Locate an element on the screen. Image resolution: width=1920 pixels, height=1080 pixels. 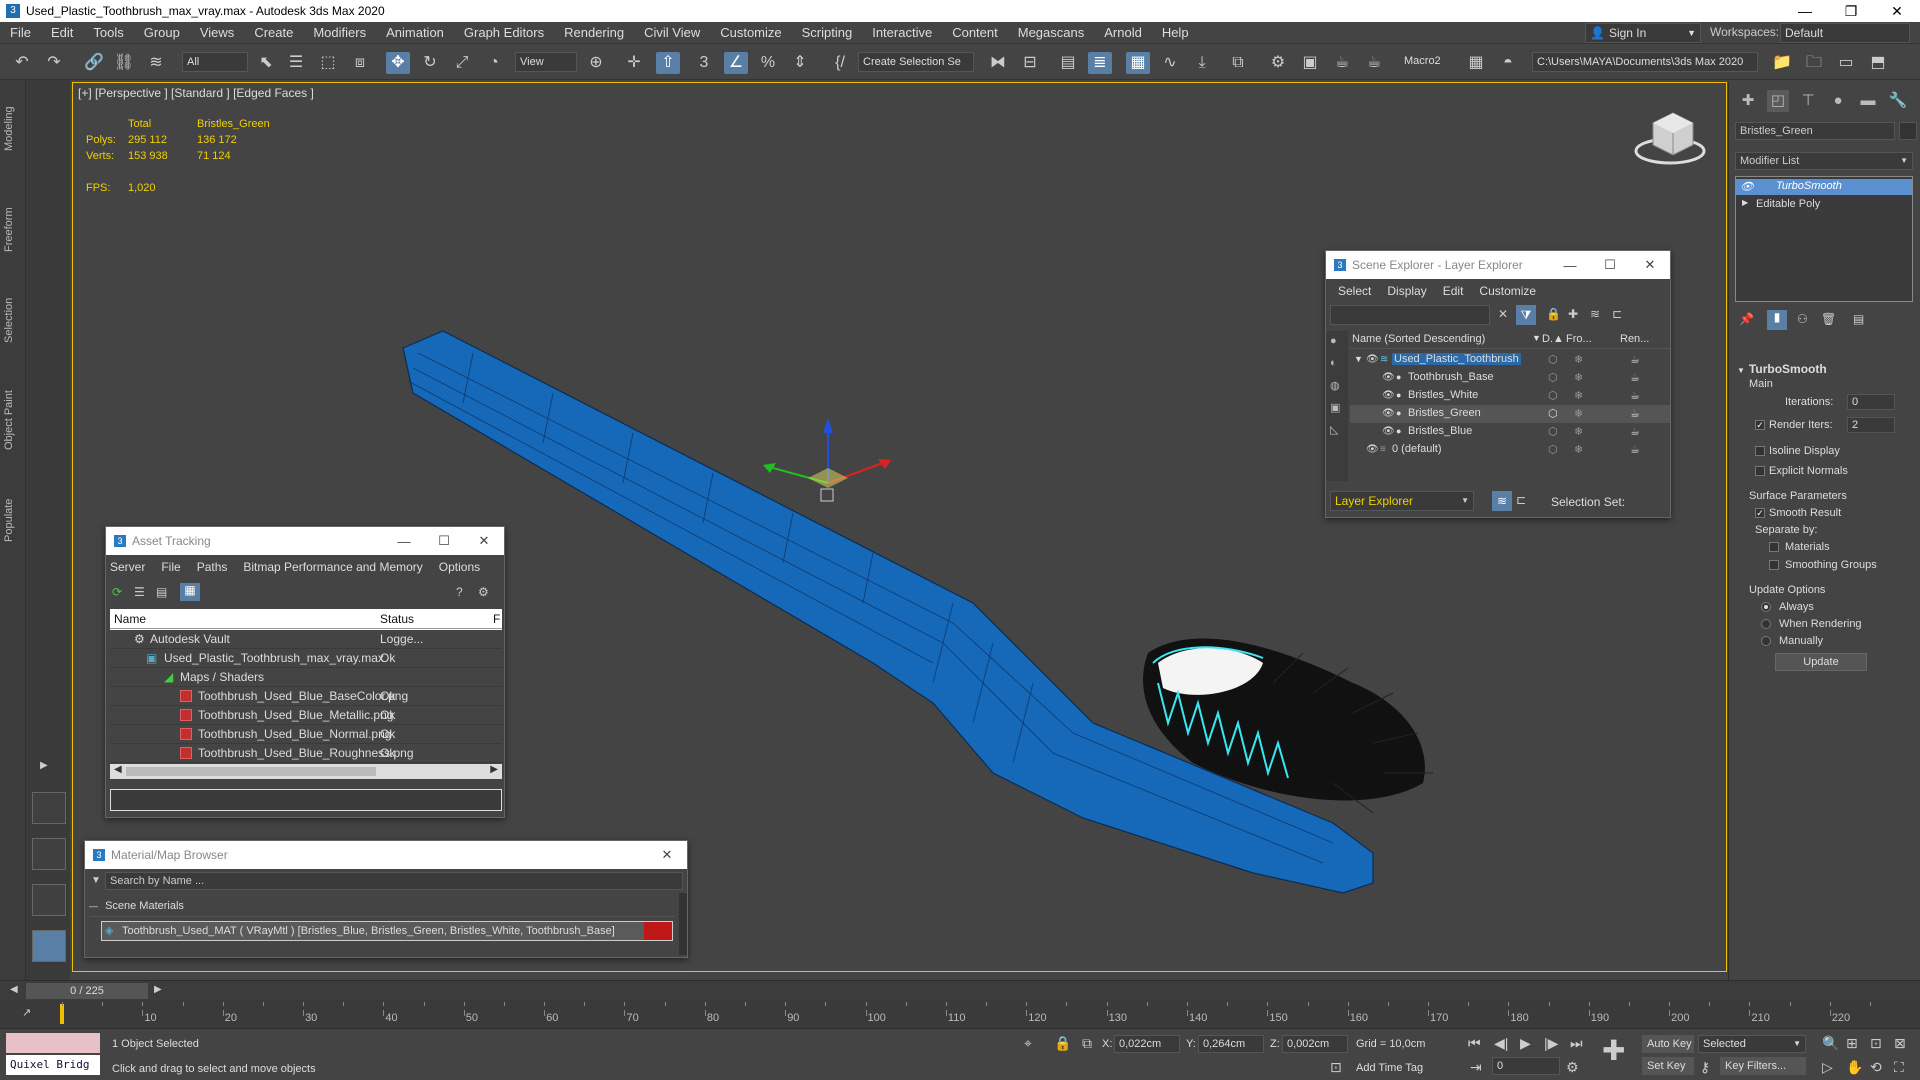
pan-icon: ✋ is located at coordinates (1854, 1067).